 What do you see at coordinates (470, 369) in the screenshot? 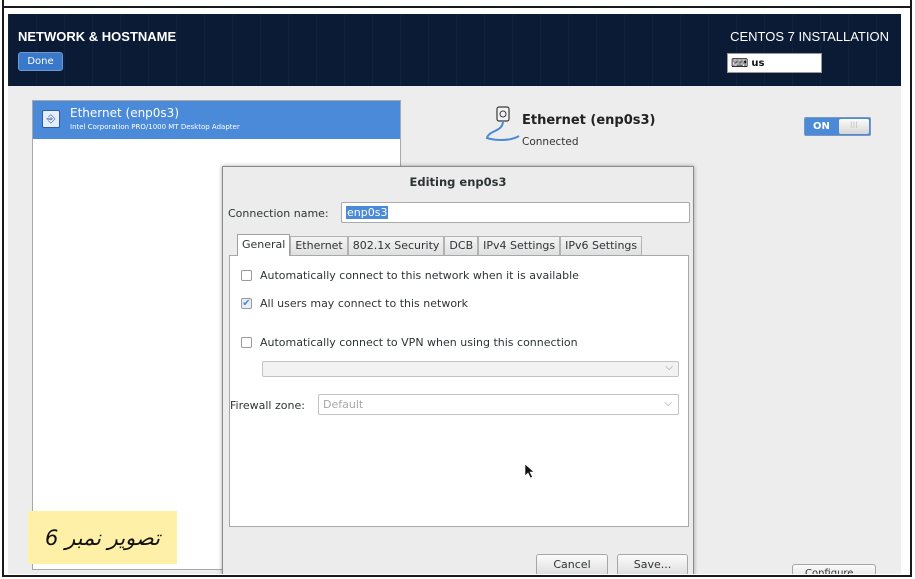
I see `vpn-select: ⌵` at bounding box center [470, 369].